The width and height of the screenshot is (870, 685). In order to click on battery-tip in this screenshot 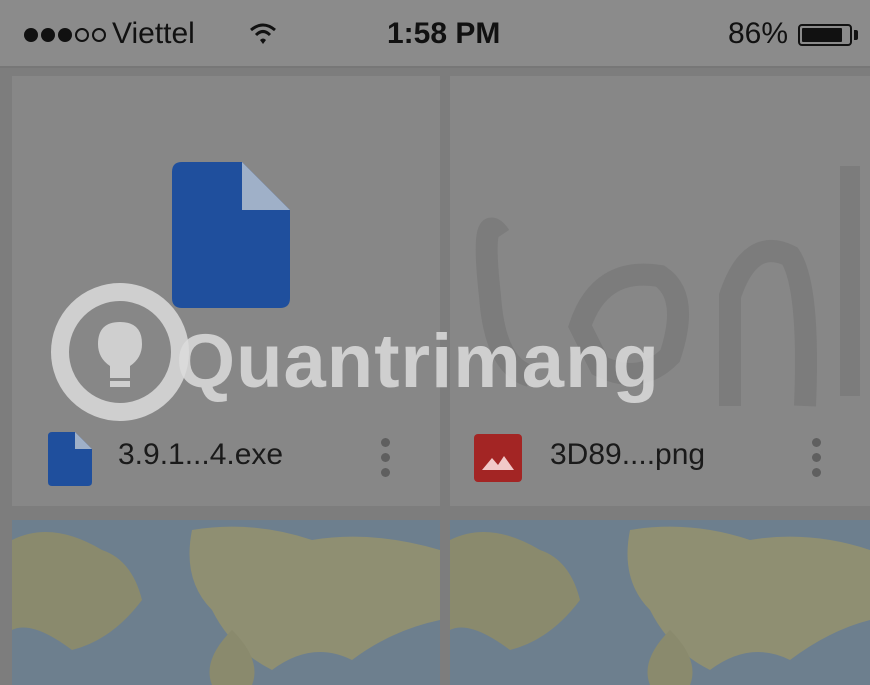, I will do `click(856, 35)`.